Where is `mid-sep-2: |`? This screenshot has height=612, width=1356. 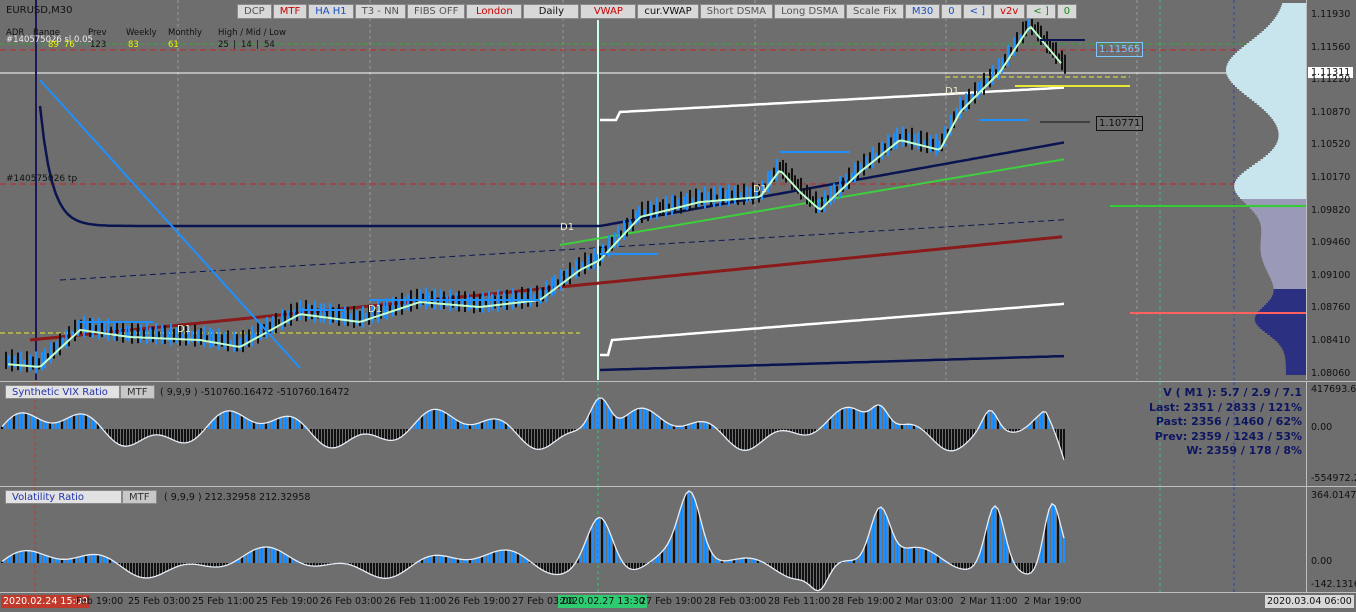
mid-sep-2: | is located at coordinates (257, 45).